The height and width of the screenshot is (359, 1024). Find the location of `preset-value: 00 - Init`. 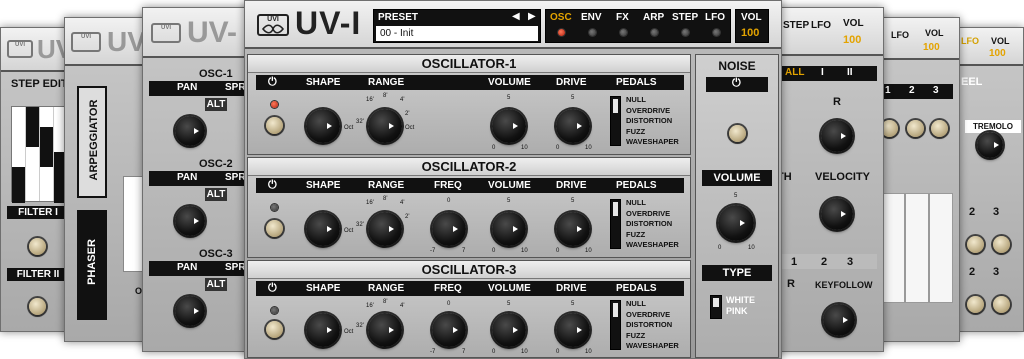

preset-value: 00 - Init is located at coordinates (457, 33).